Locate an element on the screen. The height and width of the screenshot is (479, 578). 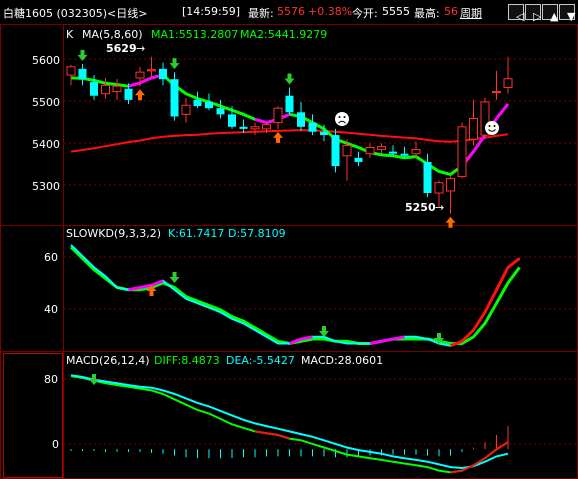
open-value: 5555 is located at coordinates (396, 11).